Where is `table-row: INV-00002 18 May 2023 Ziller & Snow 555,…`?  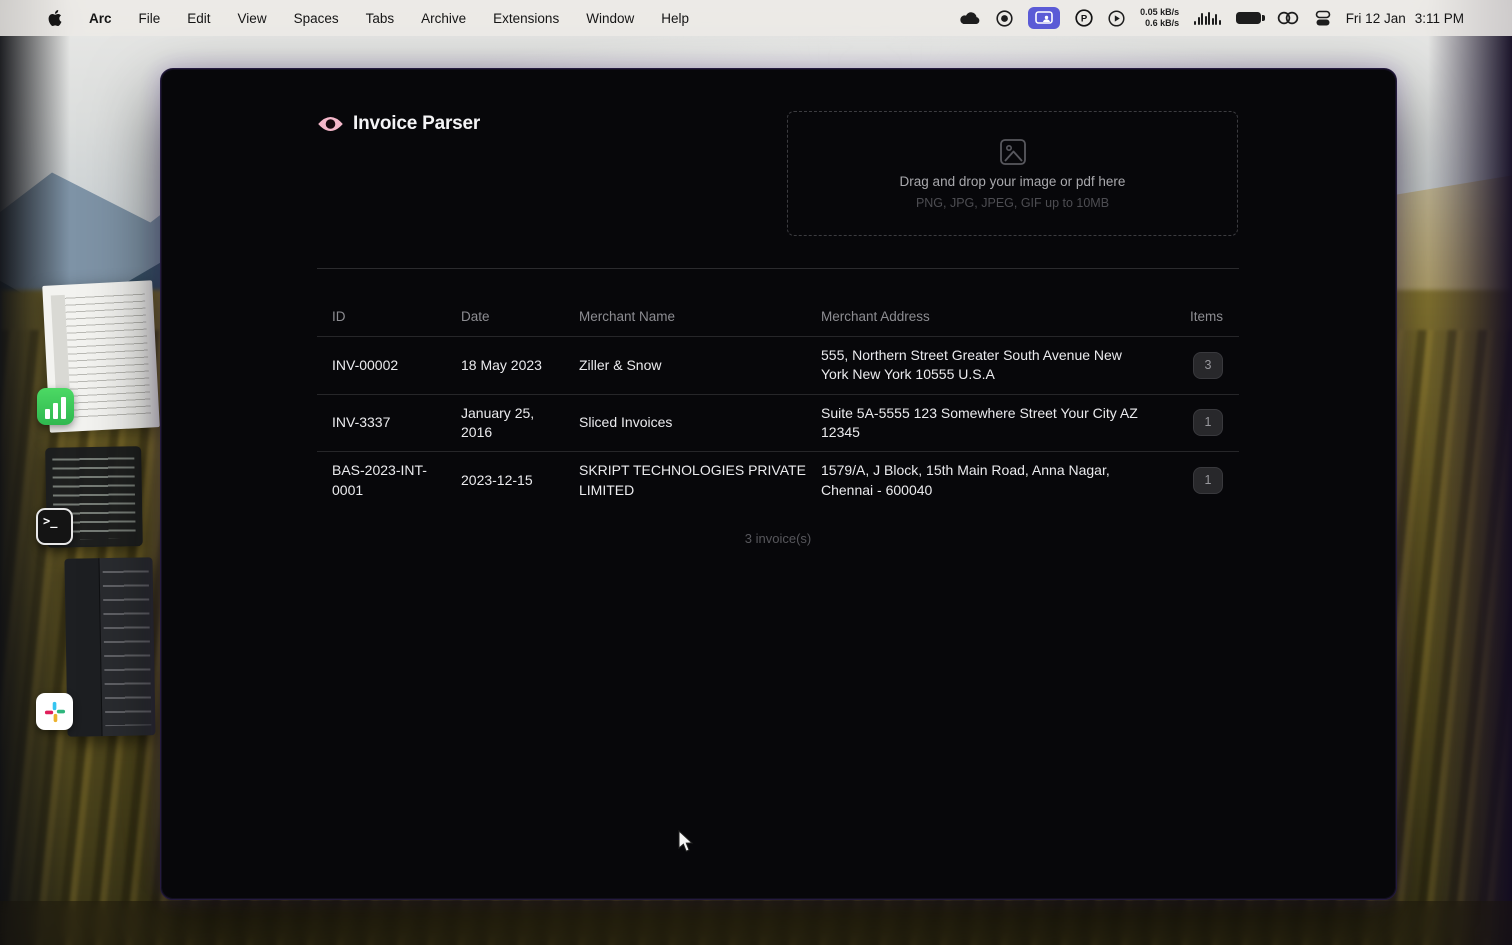 table-row: INV-00002 18 May 2023 Ziller & Snow 555,… is located at coordinates (778, 365).